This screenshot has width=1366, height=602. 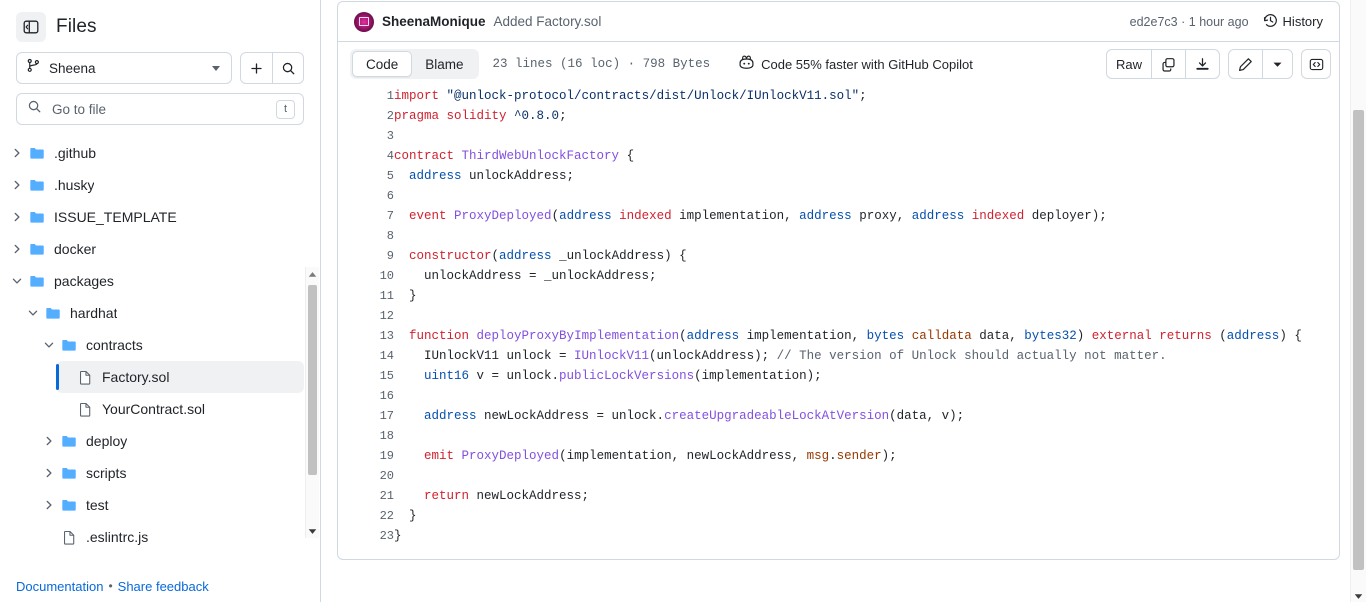 I want to click on sidebar-collapse-icon, so click(x=31, y=26).